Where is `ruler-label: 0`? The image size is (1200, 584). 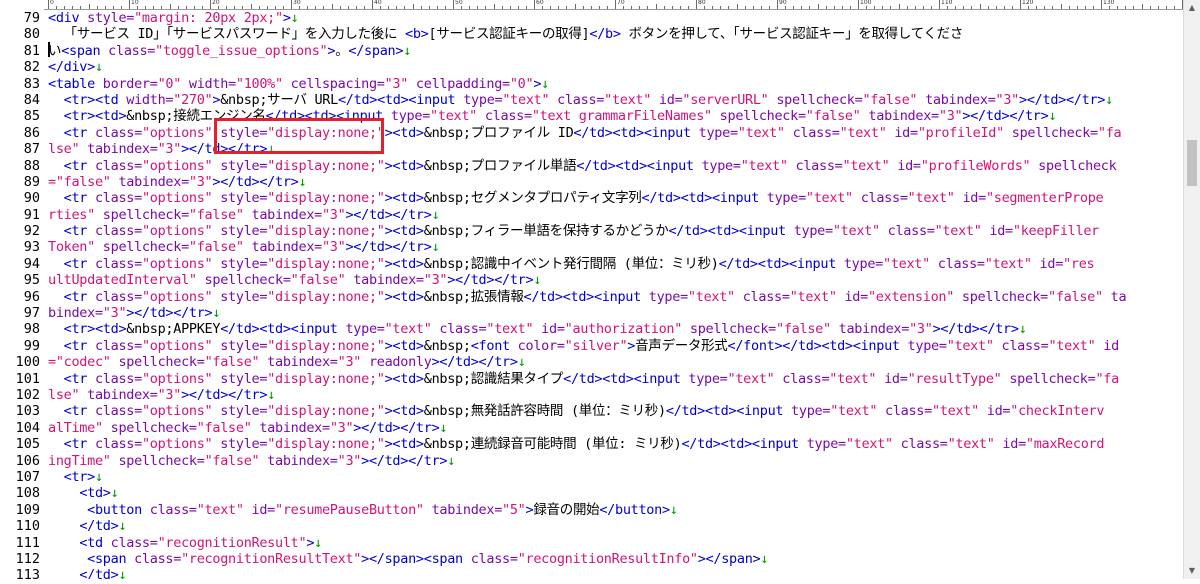 ruler-label: 0 is located at coordinates (52, 3).